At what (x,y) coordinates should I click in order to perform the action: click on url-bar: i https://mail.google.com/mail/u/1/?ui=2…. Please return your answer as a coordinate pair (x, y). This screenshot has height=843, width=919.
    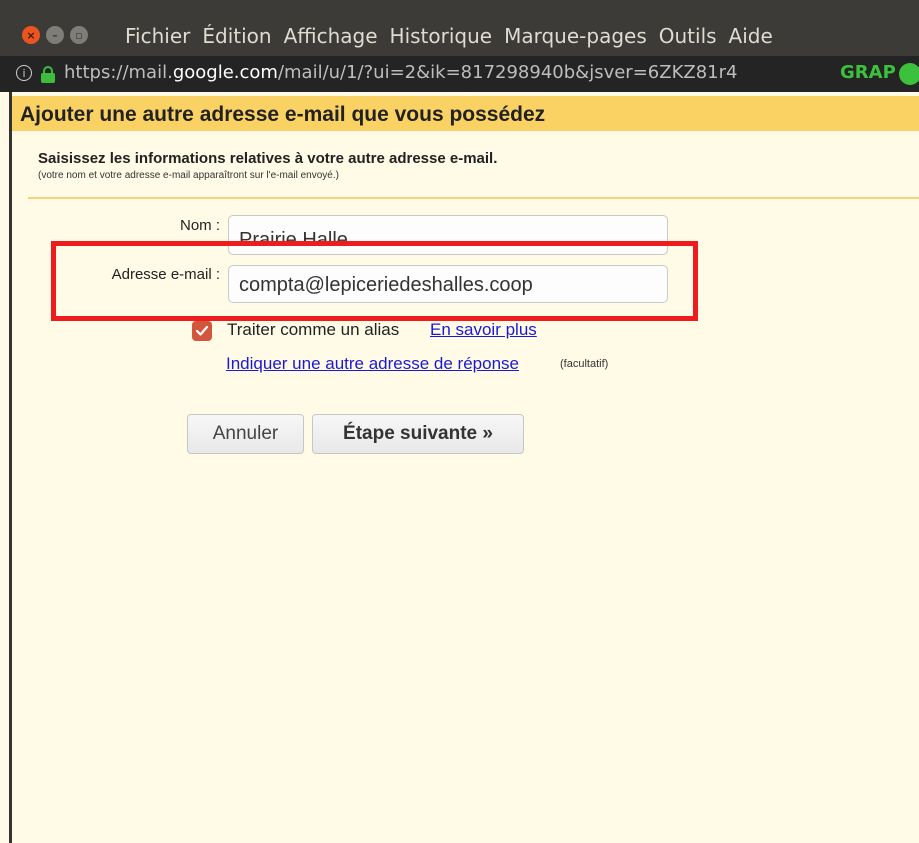
    Looking at the image, I should click on (459, 74).